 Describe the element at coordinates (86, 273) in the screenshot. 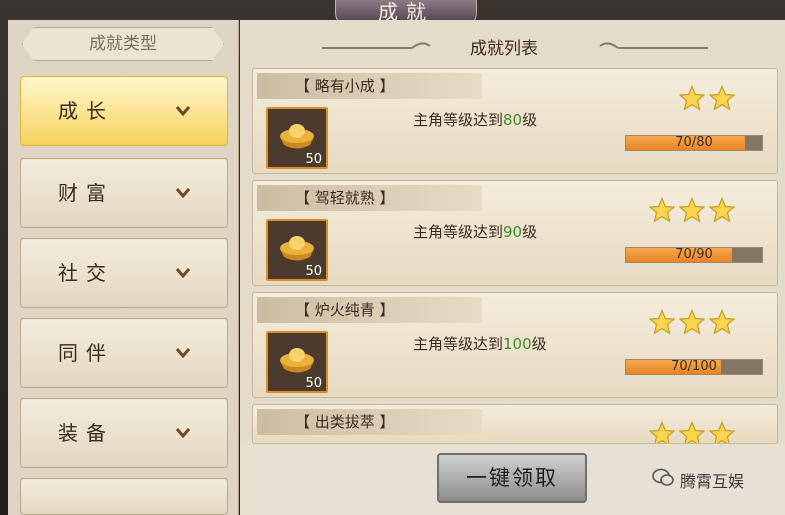

I see `category-label: 社交` at that location.